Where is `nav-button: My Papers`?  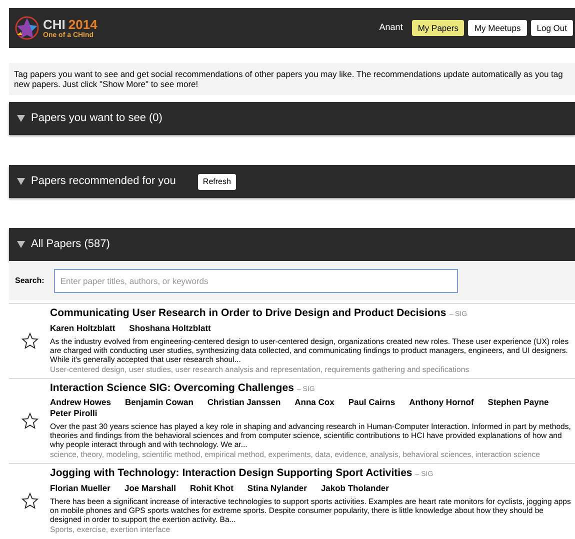 nav-button: My Papers is located at coordinates (438, 28).